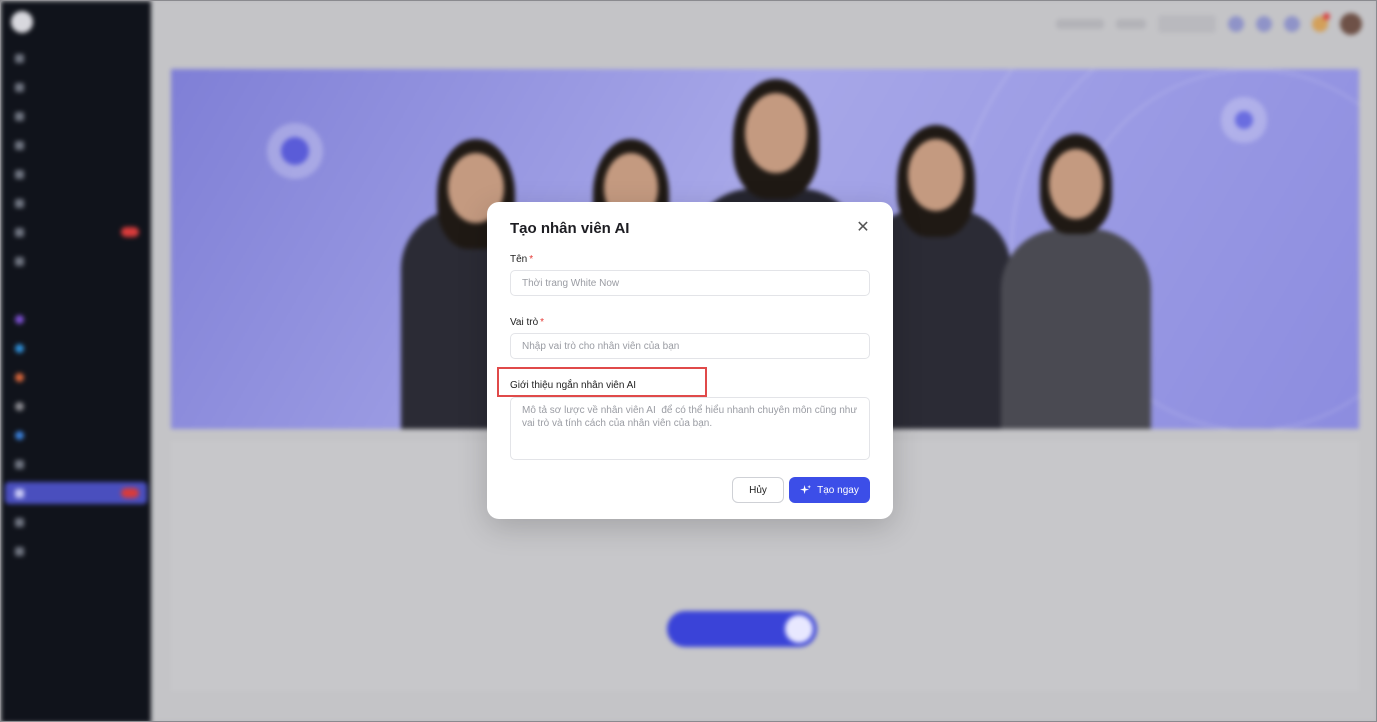 This screenshot has height=722, width=1377. Describe the element at coordinates (1321, 22) in the screenshot. I see `bell-icon` at that location.